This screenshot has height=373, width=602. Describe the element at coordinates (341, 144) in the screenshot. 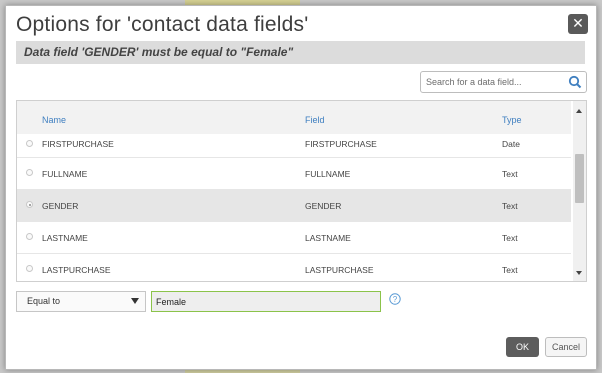

I see `row-field: FIRSTPURCHASE` at that location.